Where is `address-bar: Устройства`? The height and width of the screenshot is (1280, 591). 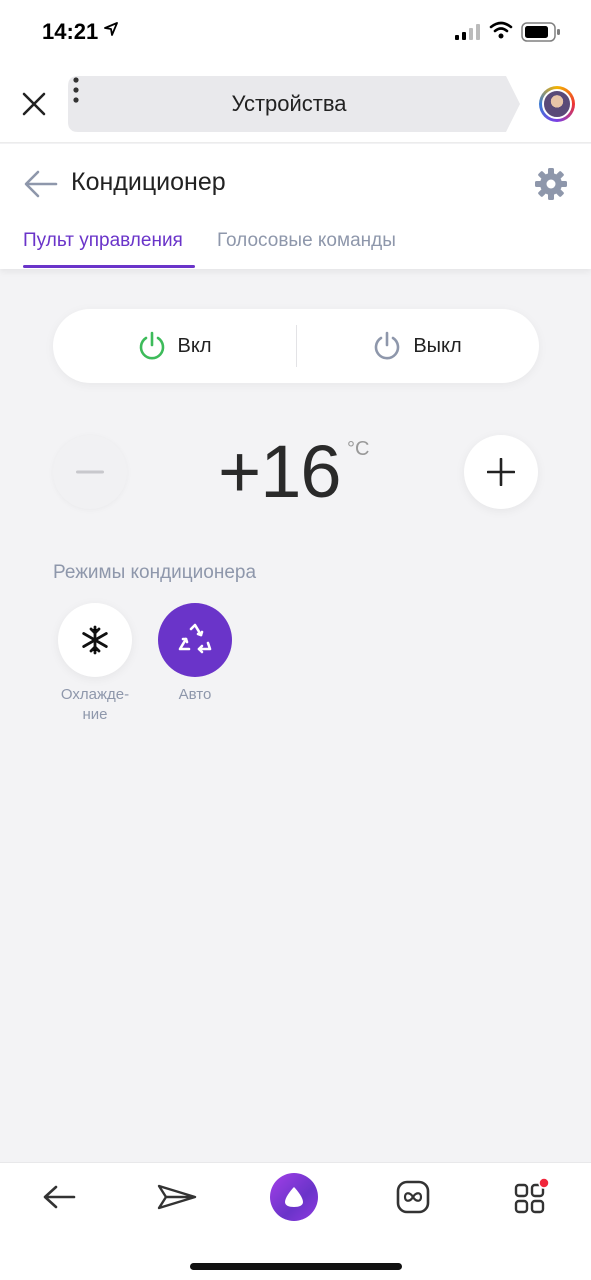
address-bar: Устройства is located at coordinates (294, 104).